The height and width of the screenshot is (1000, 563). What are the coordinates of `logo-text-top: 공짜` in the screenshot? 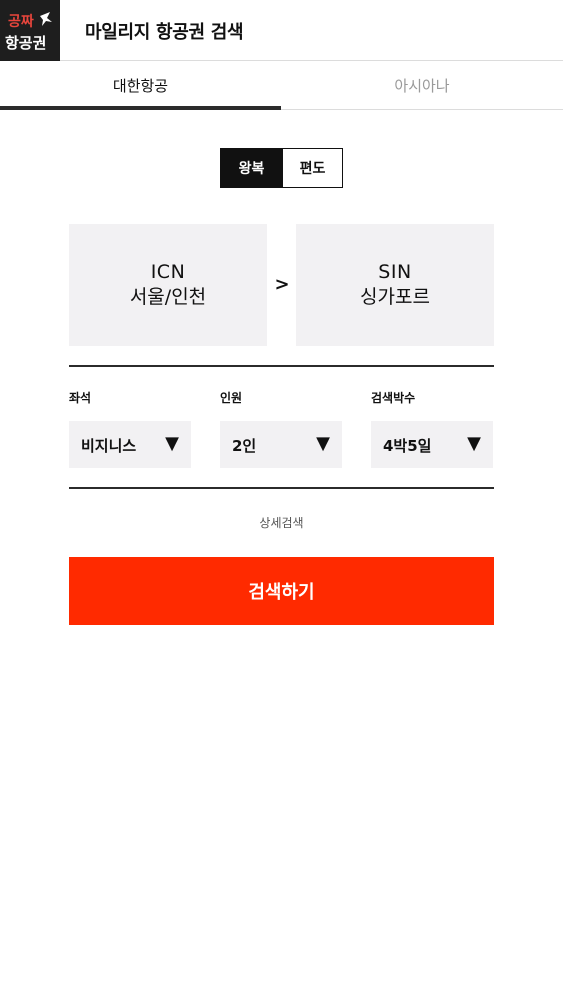 It's located at (21, 22).